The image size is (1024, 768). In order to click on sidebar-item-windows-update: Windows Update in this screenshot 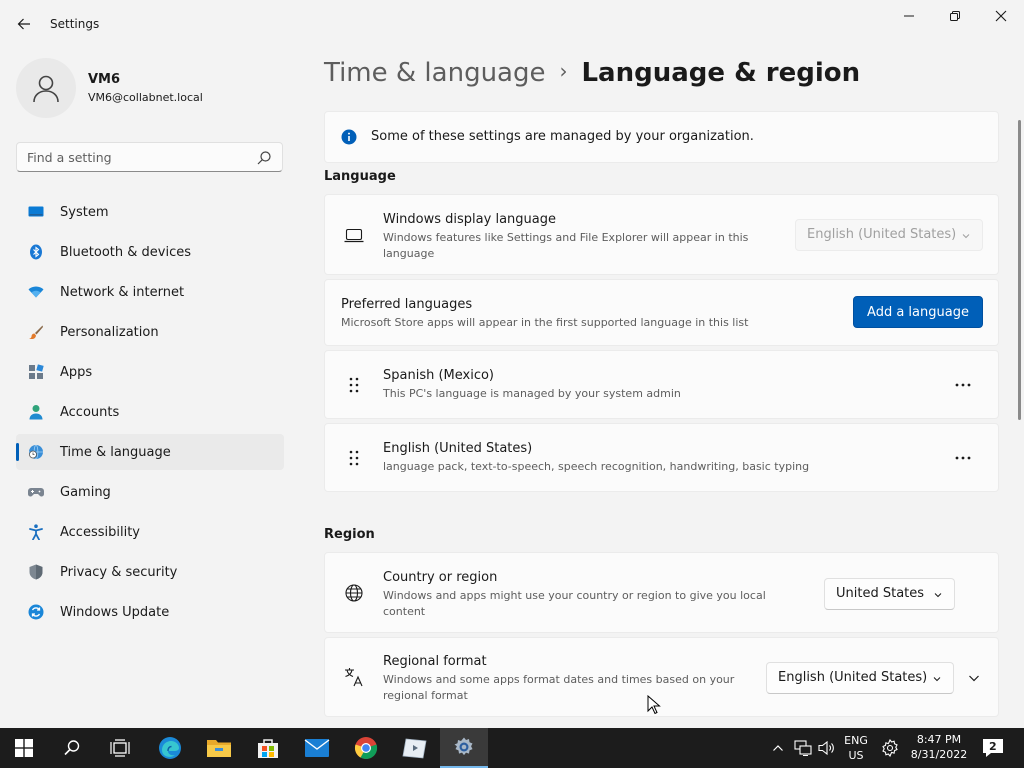, I will do `click(150, 612)`.